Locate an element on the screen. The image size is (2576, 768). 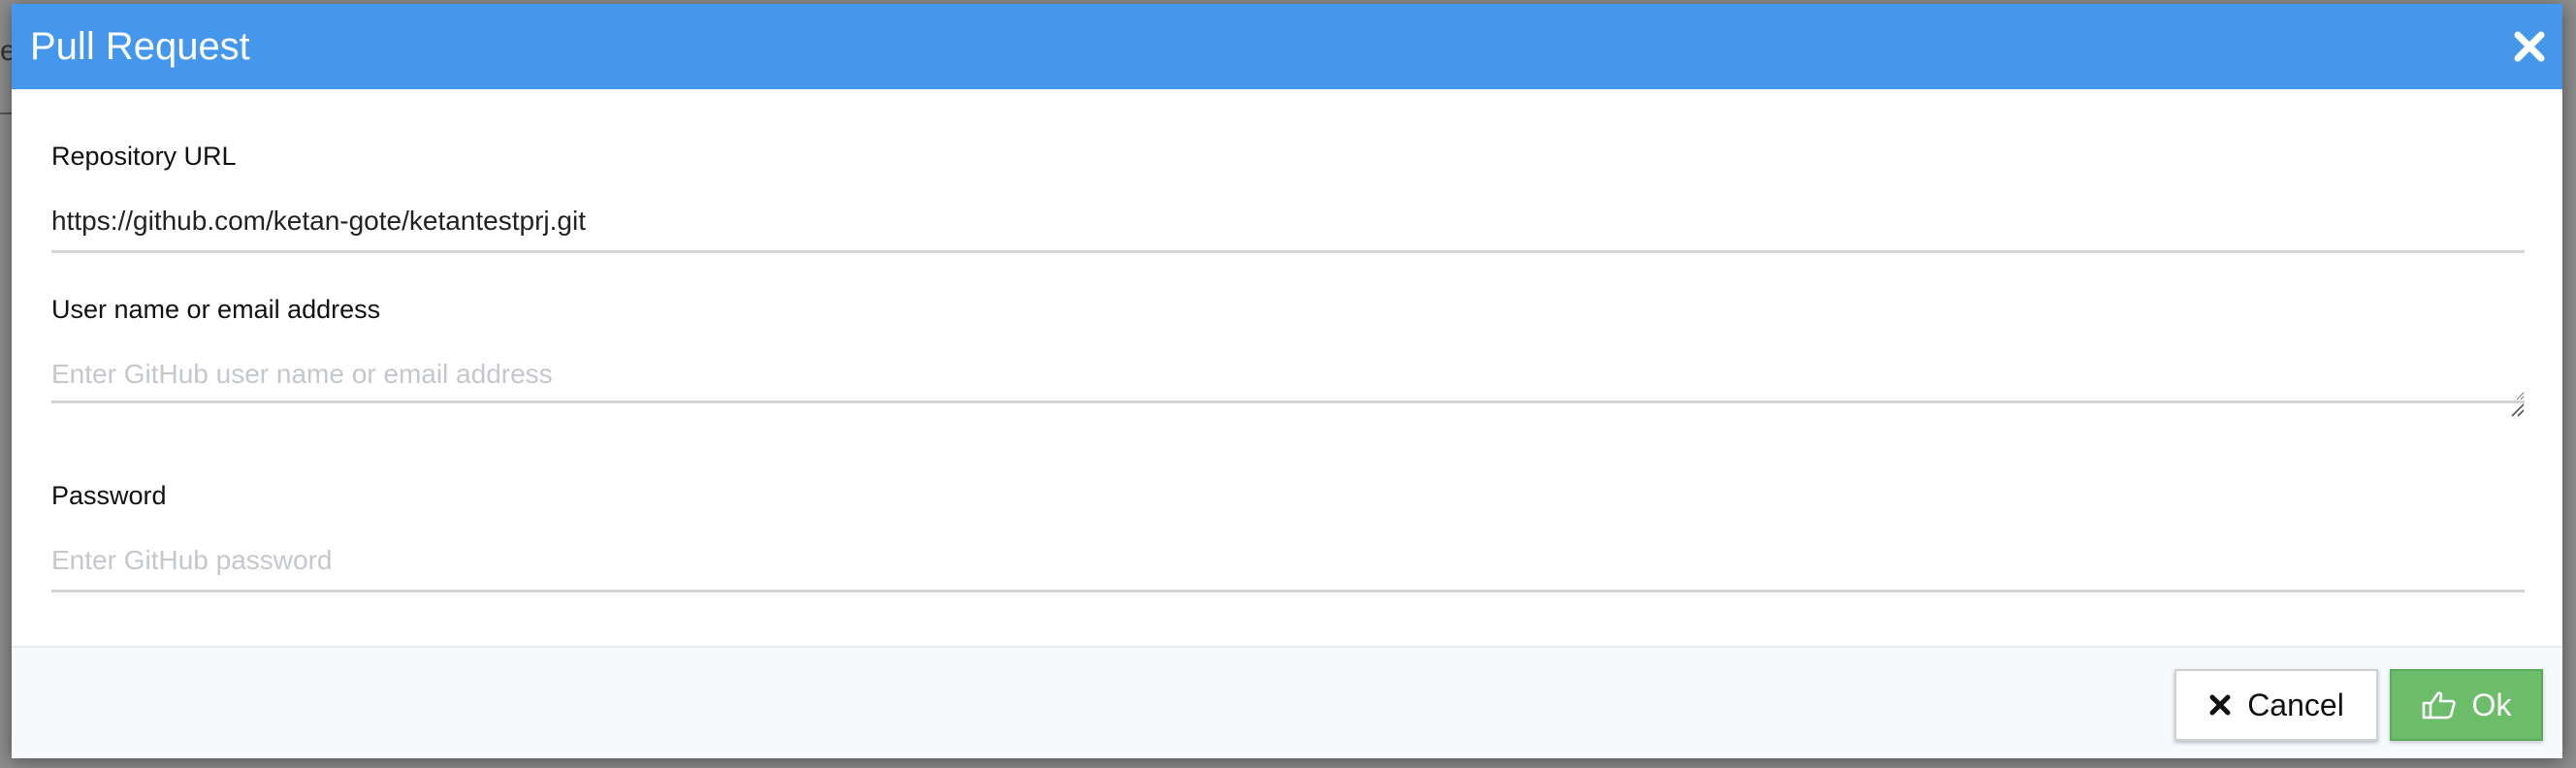
dialog-header: Pull Request is located at coordinates (1287, 46).